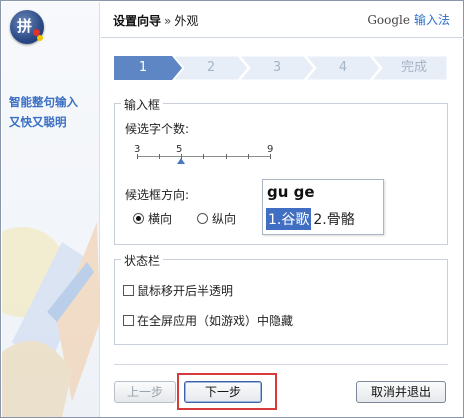  I want to click on slogan: 智能整句输入 又快又聪明, so click(54, 112).